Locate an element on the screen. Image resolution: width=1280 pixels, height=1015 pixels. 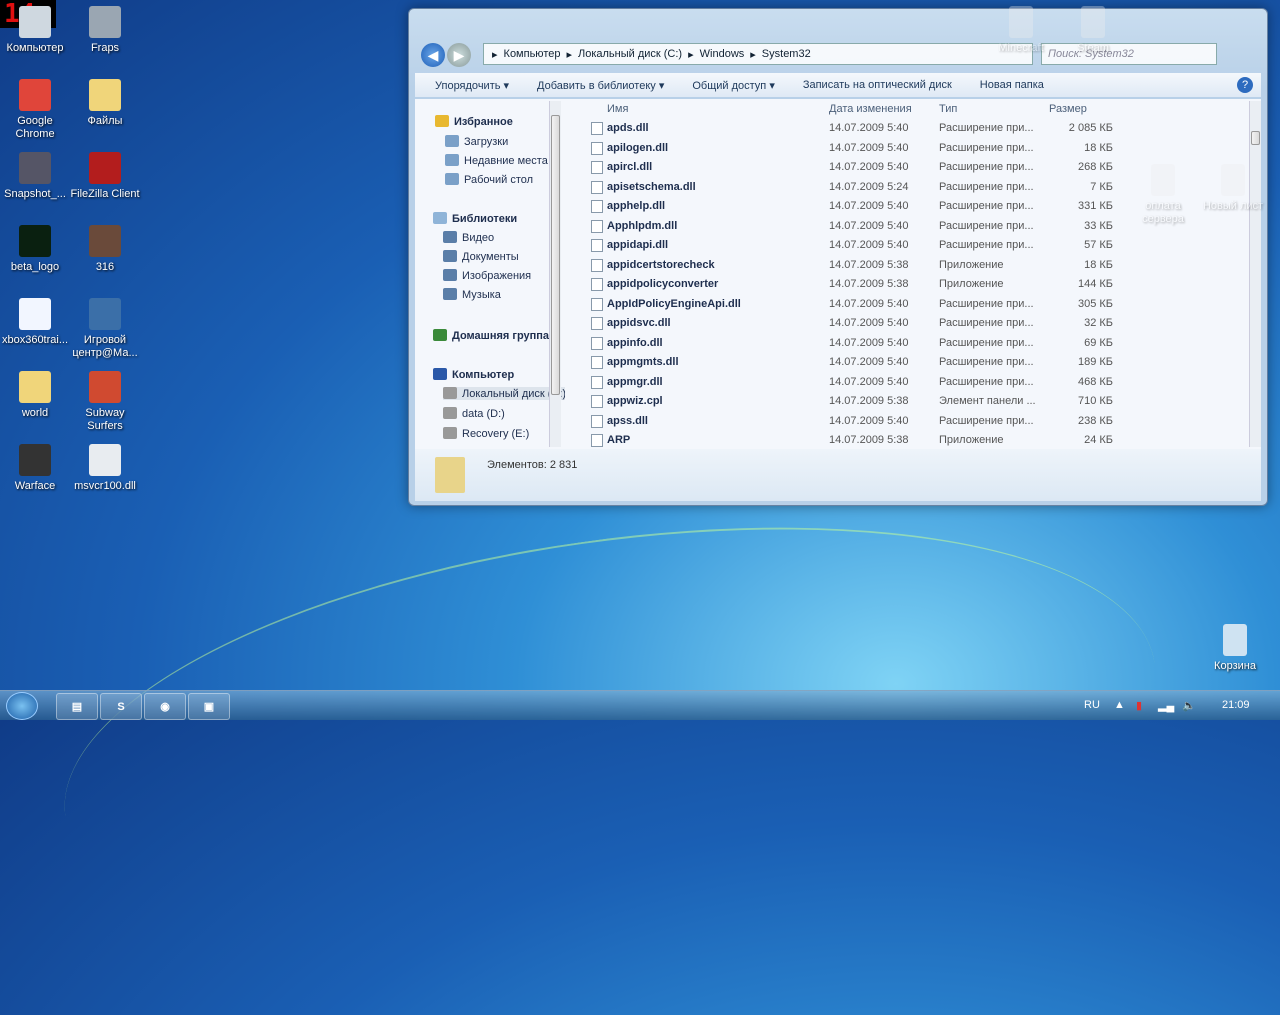
nav-item: Избранное is located at coordinates (474, 121).